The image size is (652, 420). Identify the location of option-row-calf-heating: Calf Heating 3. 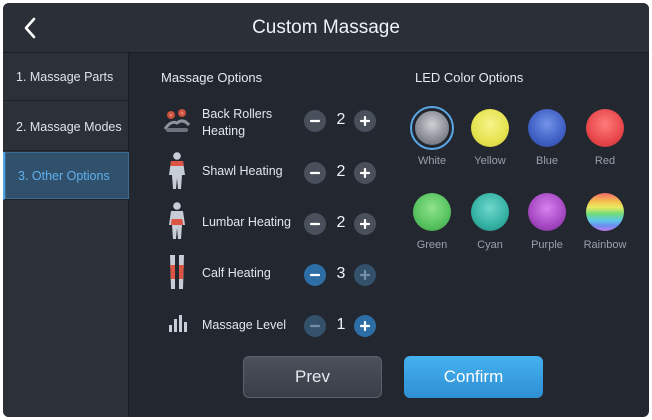
(273, 273).